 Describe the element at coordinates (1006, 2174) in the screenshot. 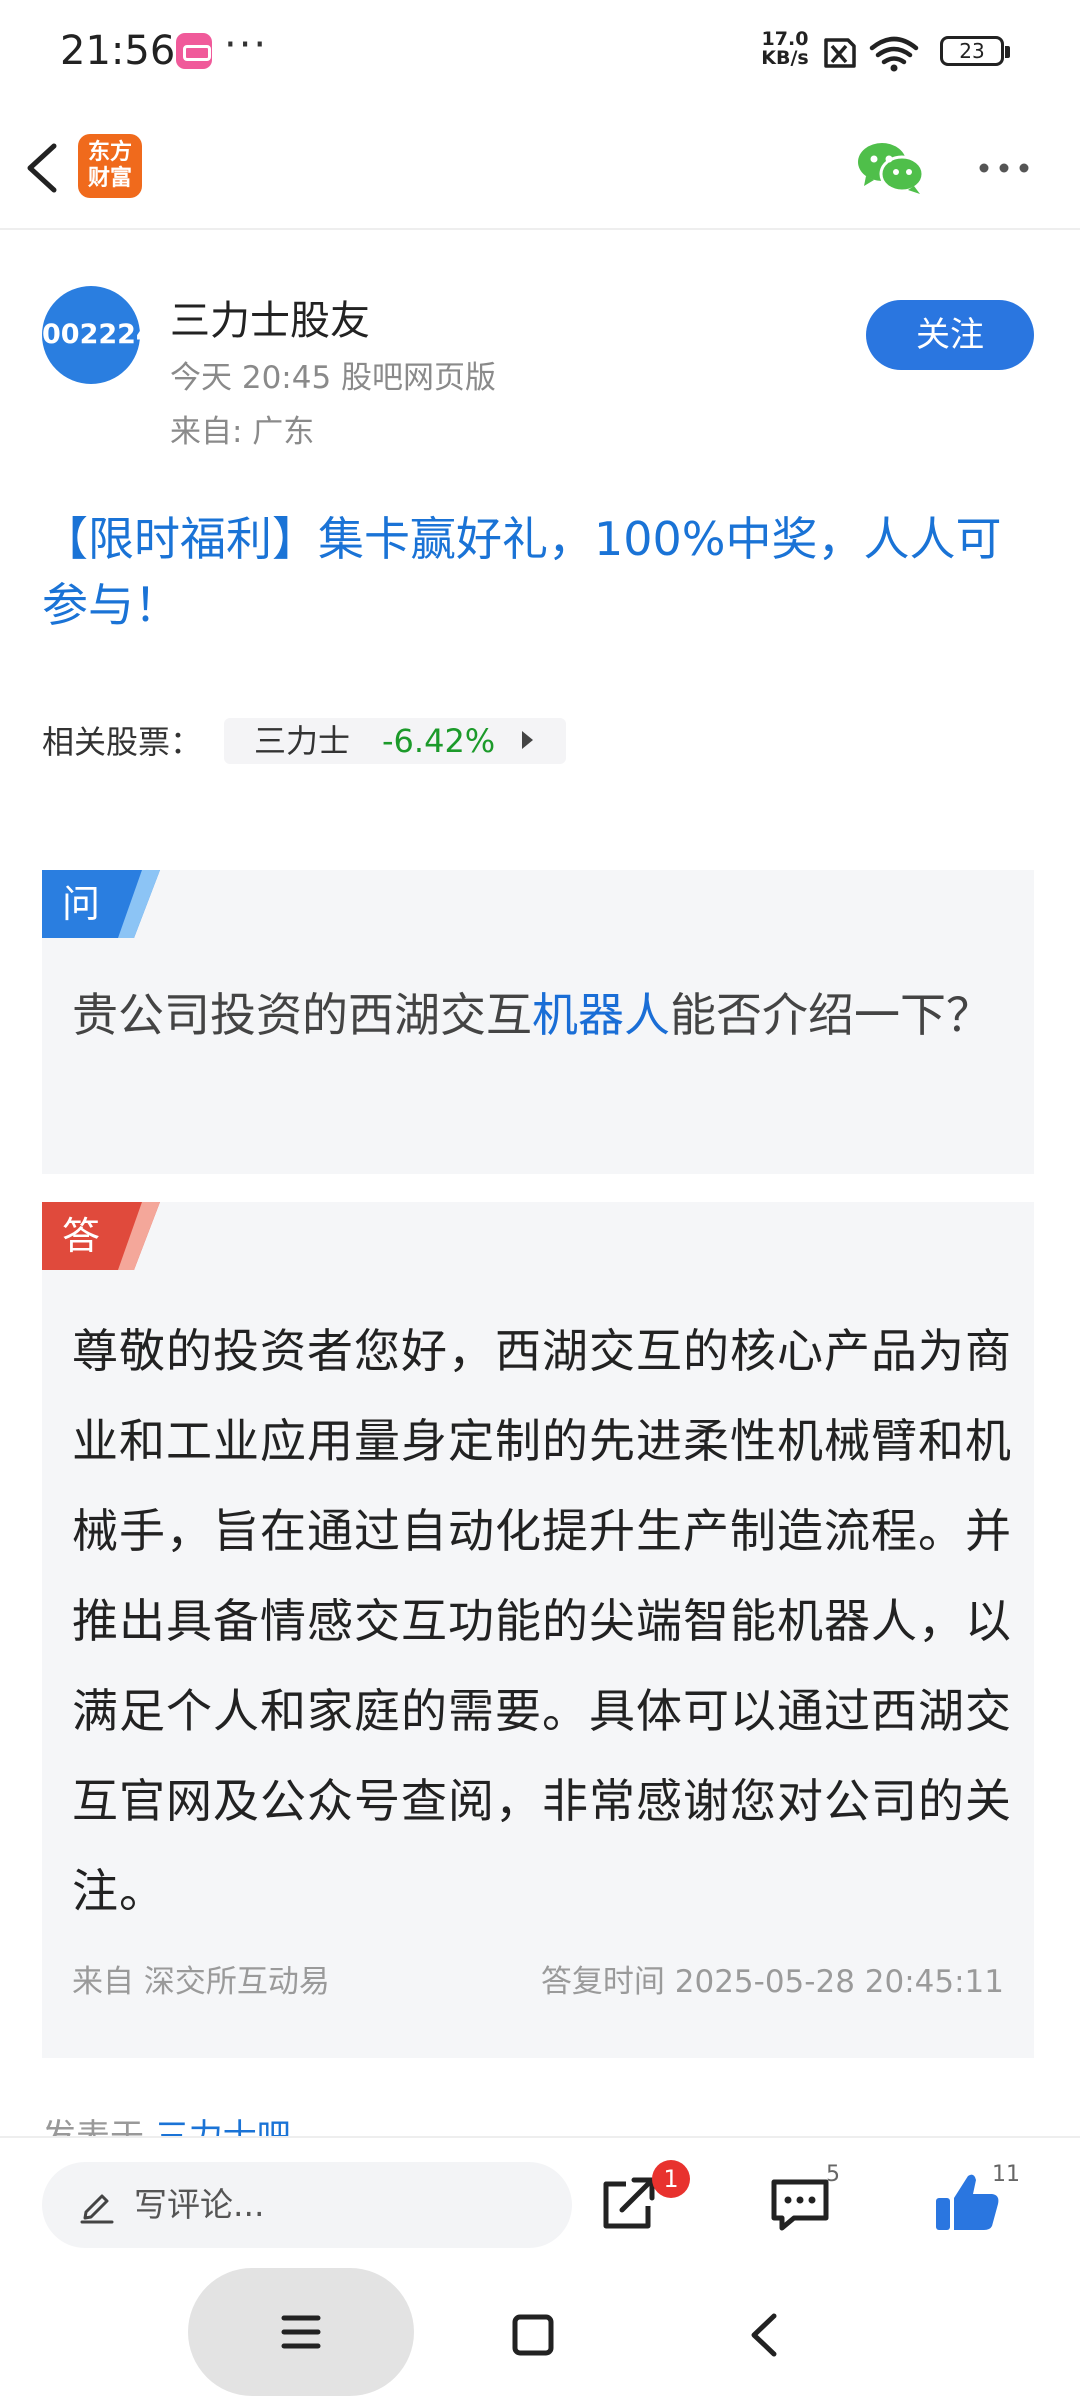

I see `like-count: 11` at that location.